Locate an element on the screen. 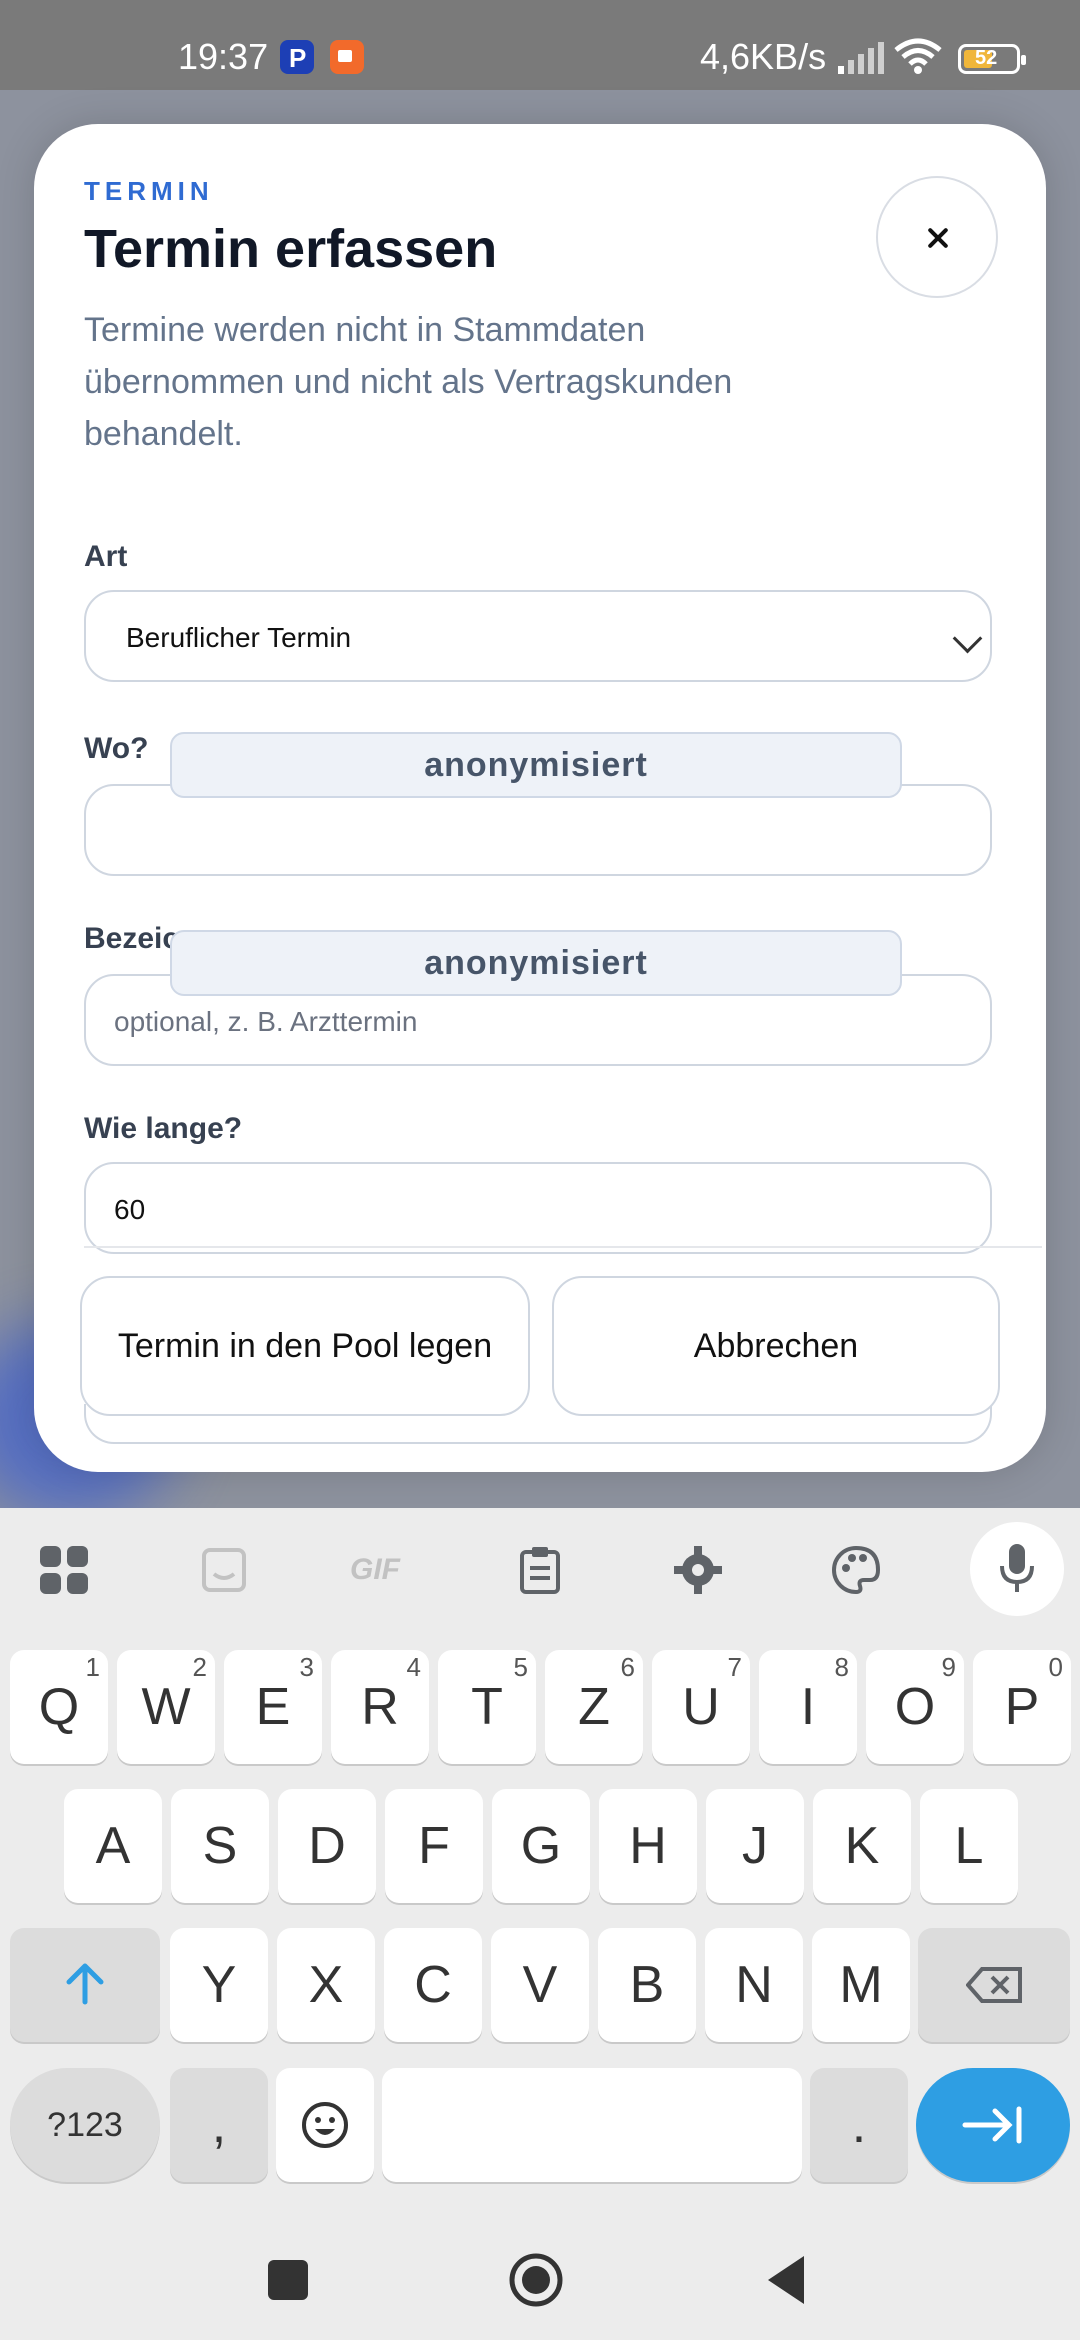  dialog-eyebrow: TERMIN is located at coordinates (149, 191).